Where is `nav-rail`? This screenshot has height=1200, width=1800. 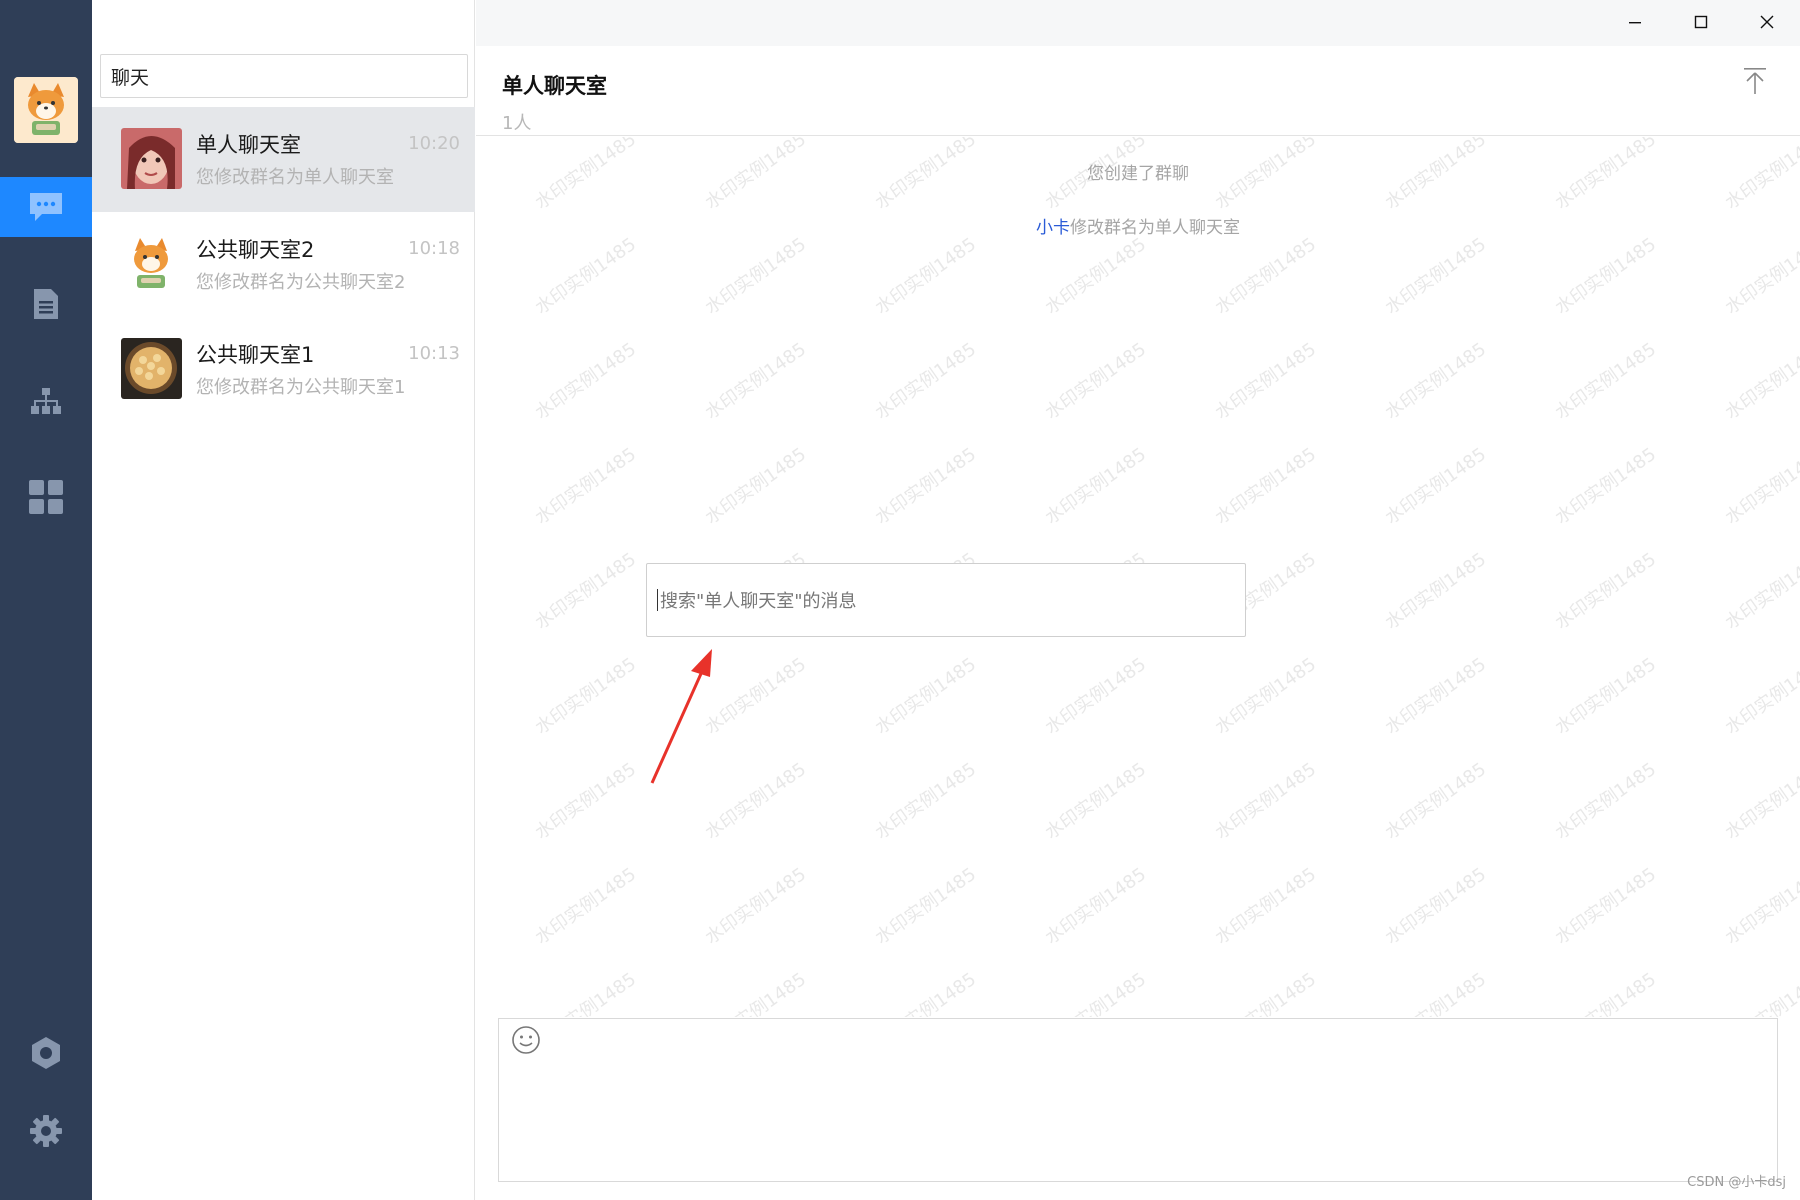
nav-rail is located at coordinates (46, 600).